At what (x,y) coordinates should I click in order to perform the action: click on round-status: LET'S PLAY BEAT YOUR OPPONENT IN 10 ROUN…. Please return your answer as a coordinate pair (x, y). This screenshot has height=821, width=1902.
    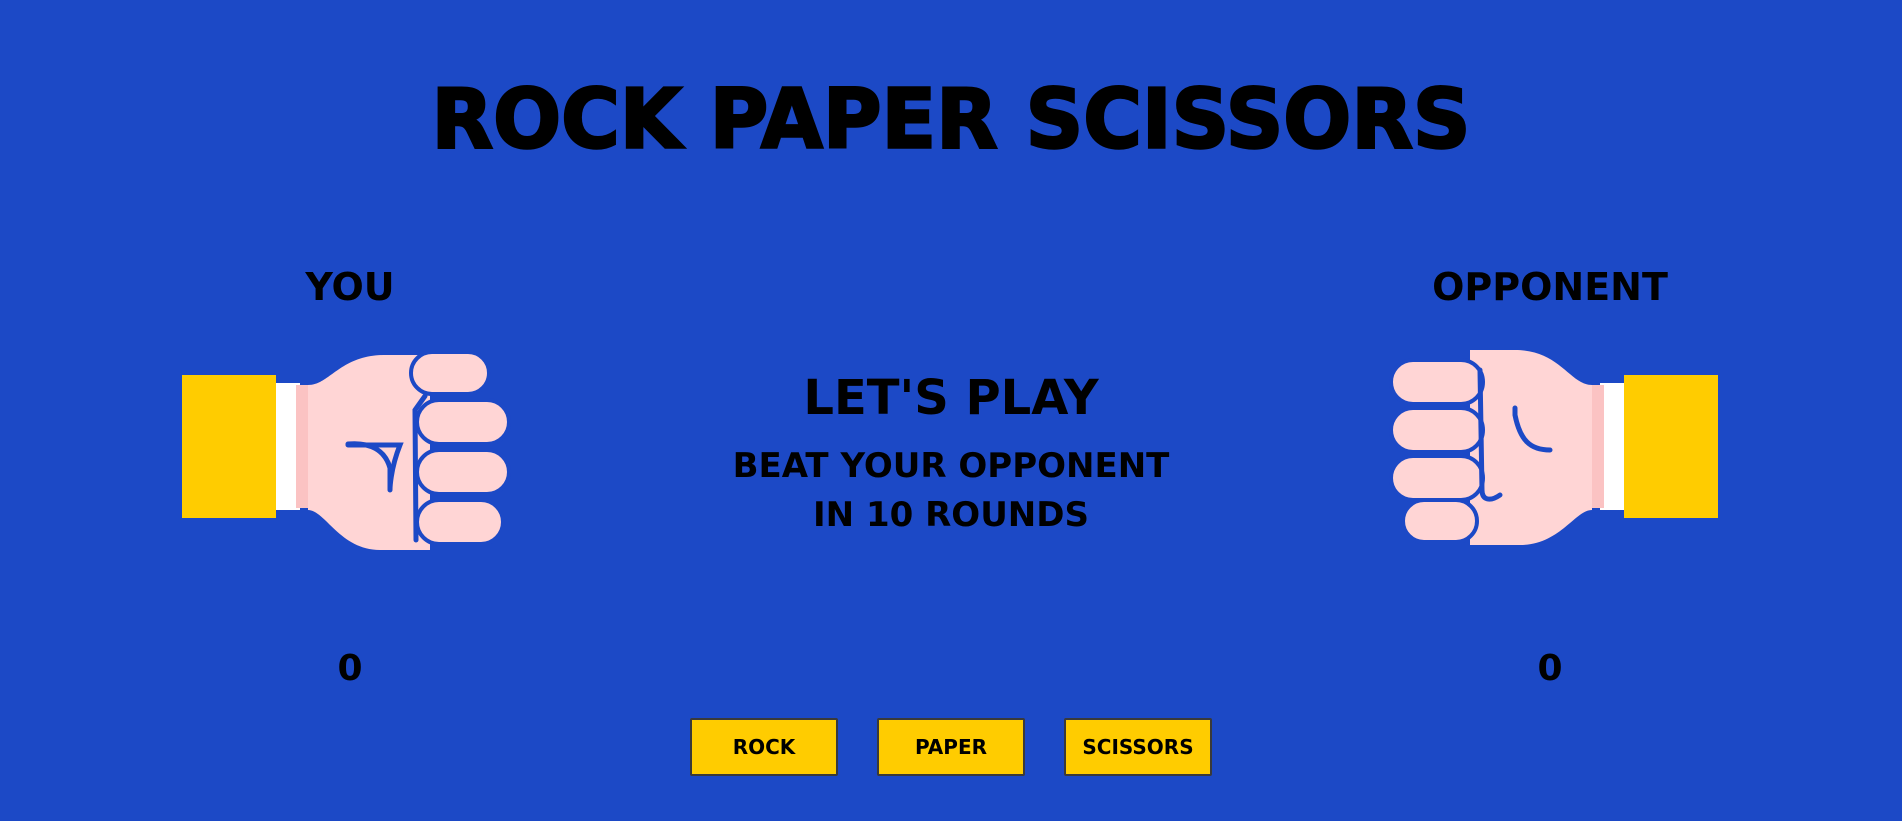
    Looking at the image, I should click on (951, 455).